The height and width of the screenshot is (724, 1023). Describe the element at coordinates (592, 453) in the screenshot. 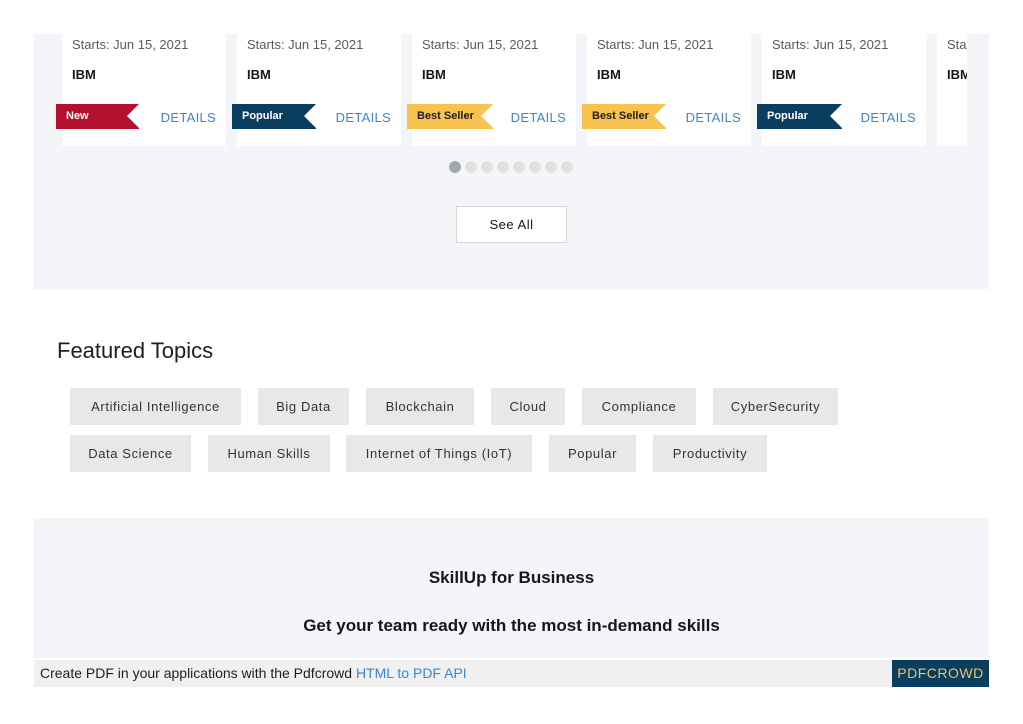

I see `topic-chip: Popular` at that location.